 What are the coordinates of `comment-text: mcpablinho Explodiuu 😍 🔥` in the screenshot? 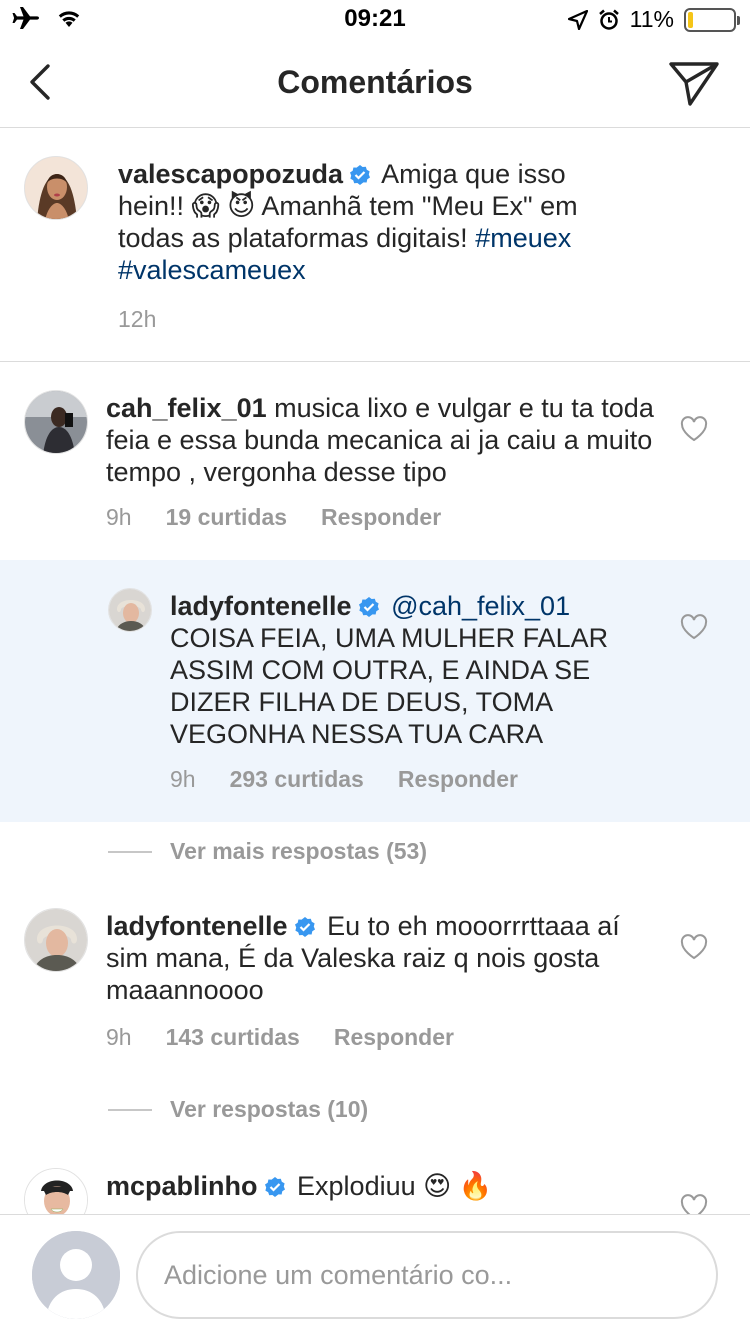 It's located at (386, 1186).